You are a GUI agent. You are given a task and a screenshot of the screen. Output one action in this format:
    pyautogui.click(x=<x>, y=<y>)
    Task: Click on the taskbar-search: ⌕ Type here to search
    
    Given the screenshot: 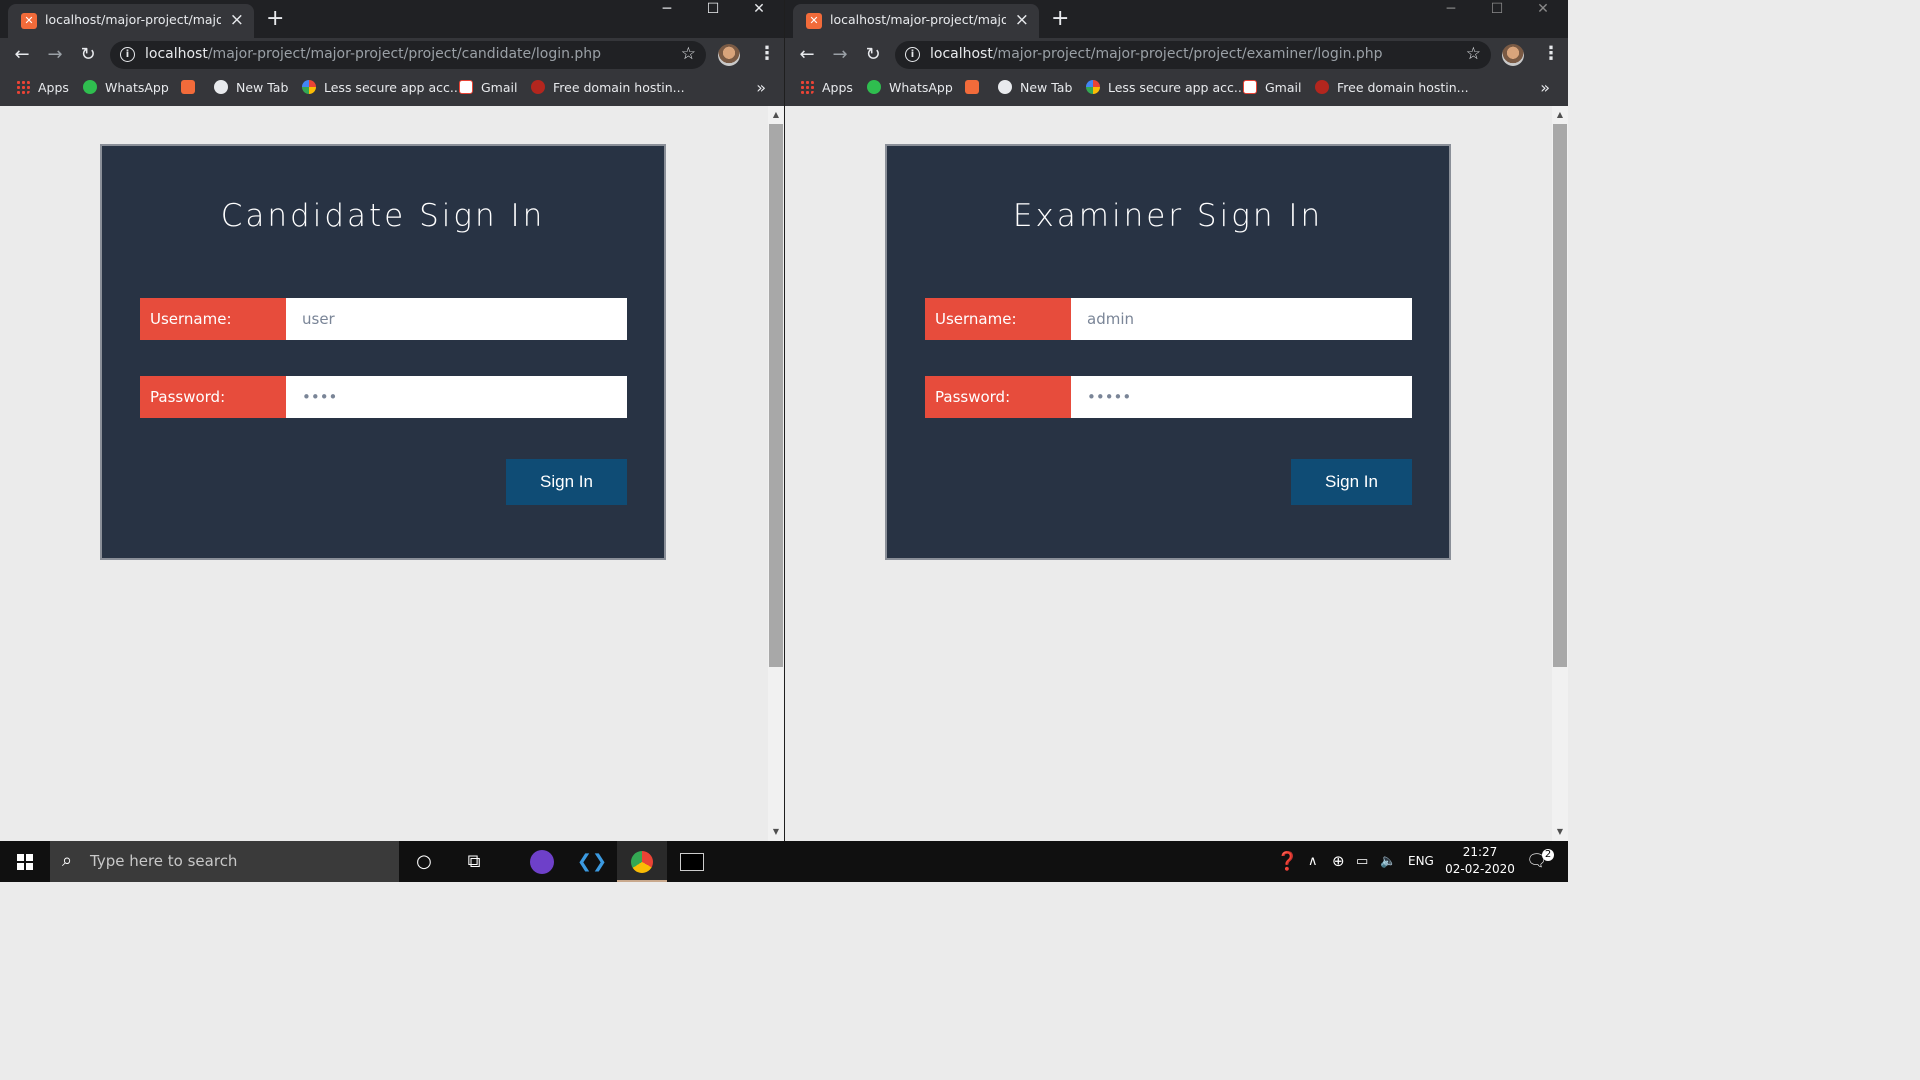 What is the action you would take?
    pyautogui.click(x=224, y=861)
    